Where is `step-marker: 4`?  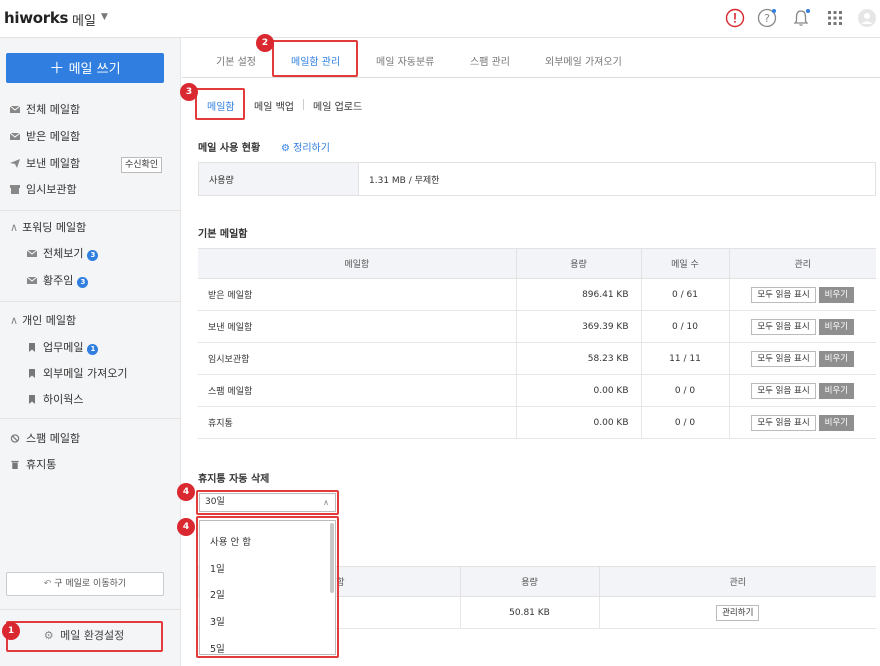 step-marker: 4 is located at coordinates (186, 527).